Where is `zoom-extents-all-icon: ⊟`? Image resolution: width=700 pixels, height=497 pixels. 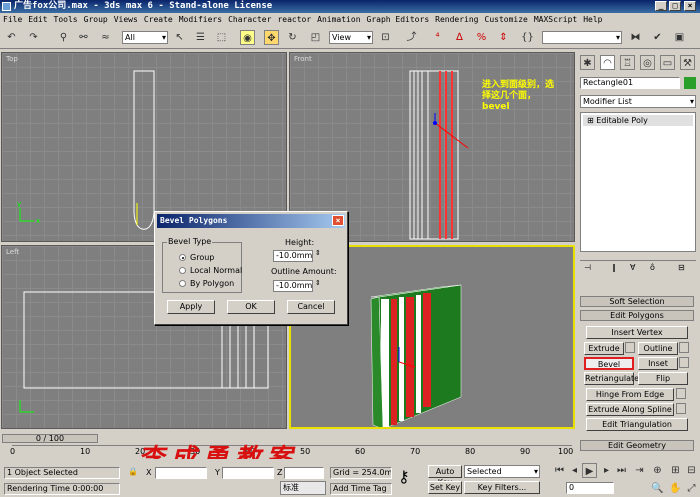
zoom-extents-all-icon: ⊟ is located at coordinates (691, 470).